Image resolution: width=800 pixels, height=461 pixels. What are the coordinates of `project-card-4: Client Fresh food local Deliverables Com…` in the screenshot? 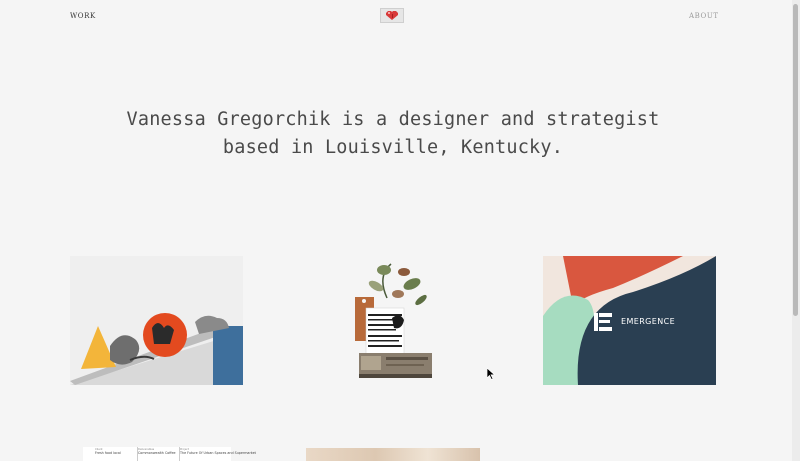 It's located at (169, 454).